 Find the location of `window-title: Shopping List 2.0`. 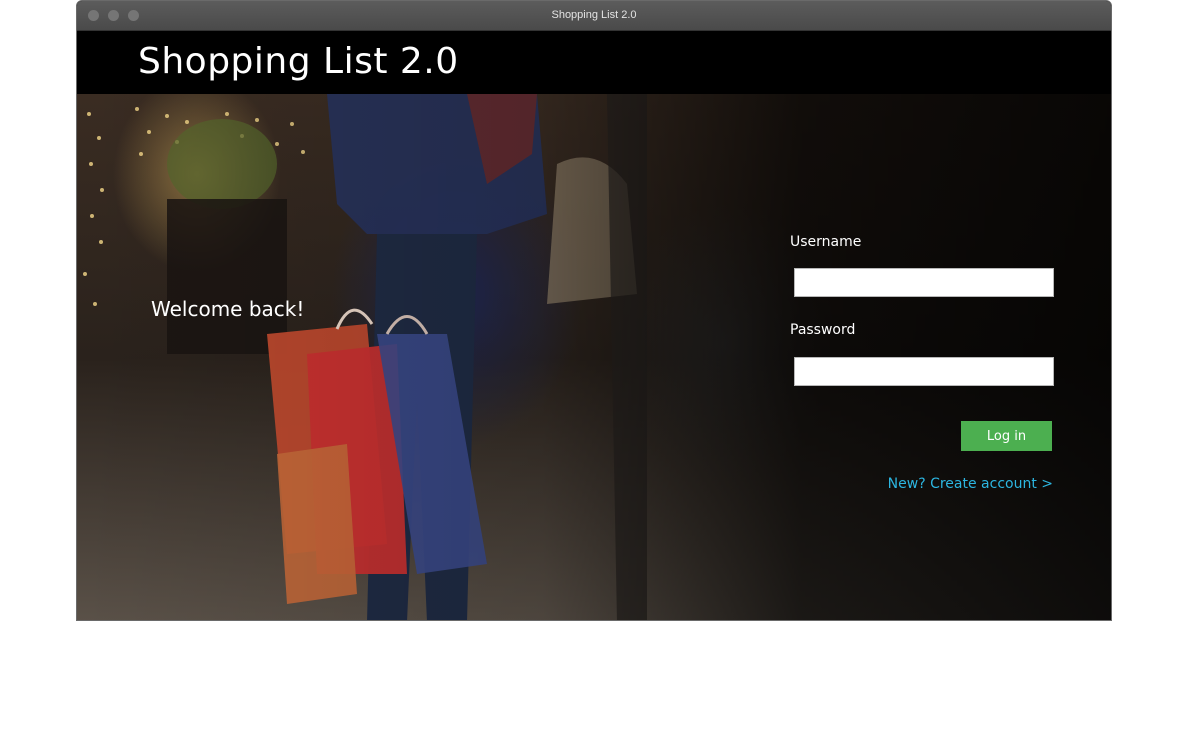

window-title: Shopping List 2.0 is located at coordinates (594, 15).